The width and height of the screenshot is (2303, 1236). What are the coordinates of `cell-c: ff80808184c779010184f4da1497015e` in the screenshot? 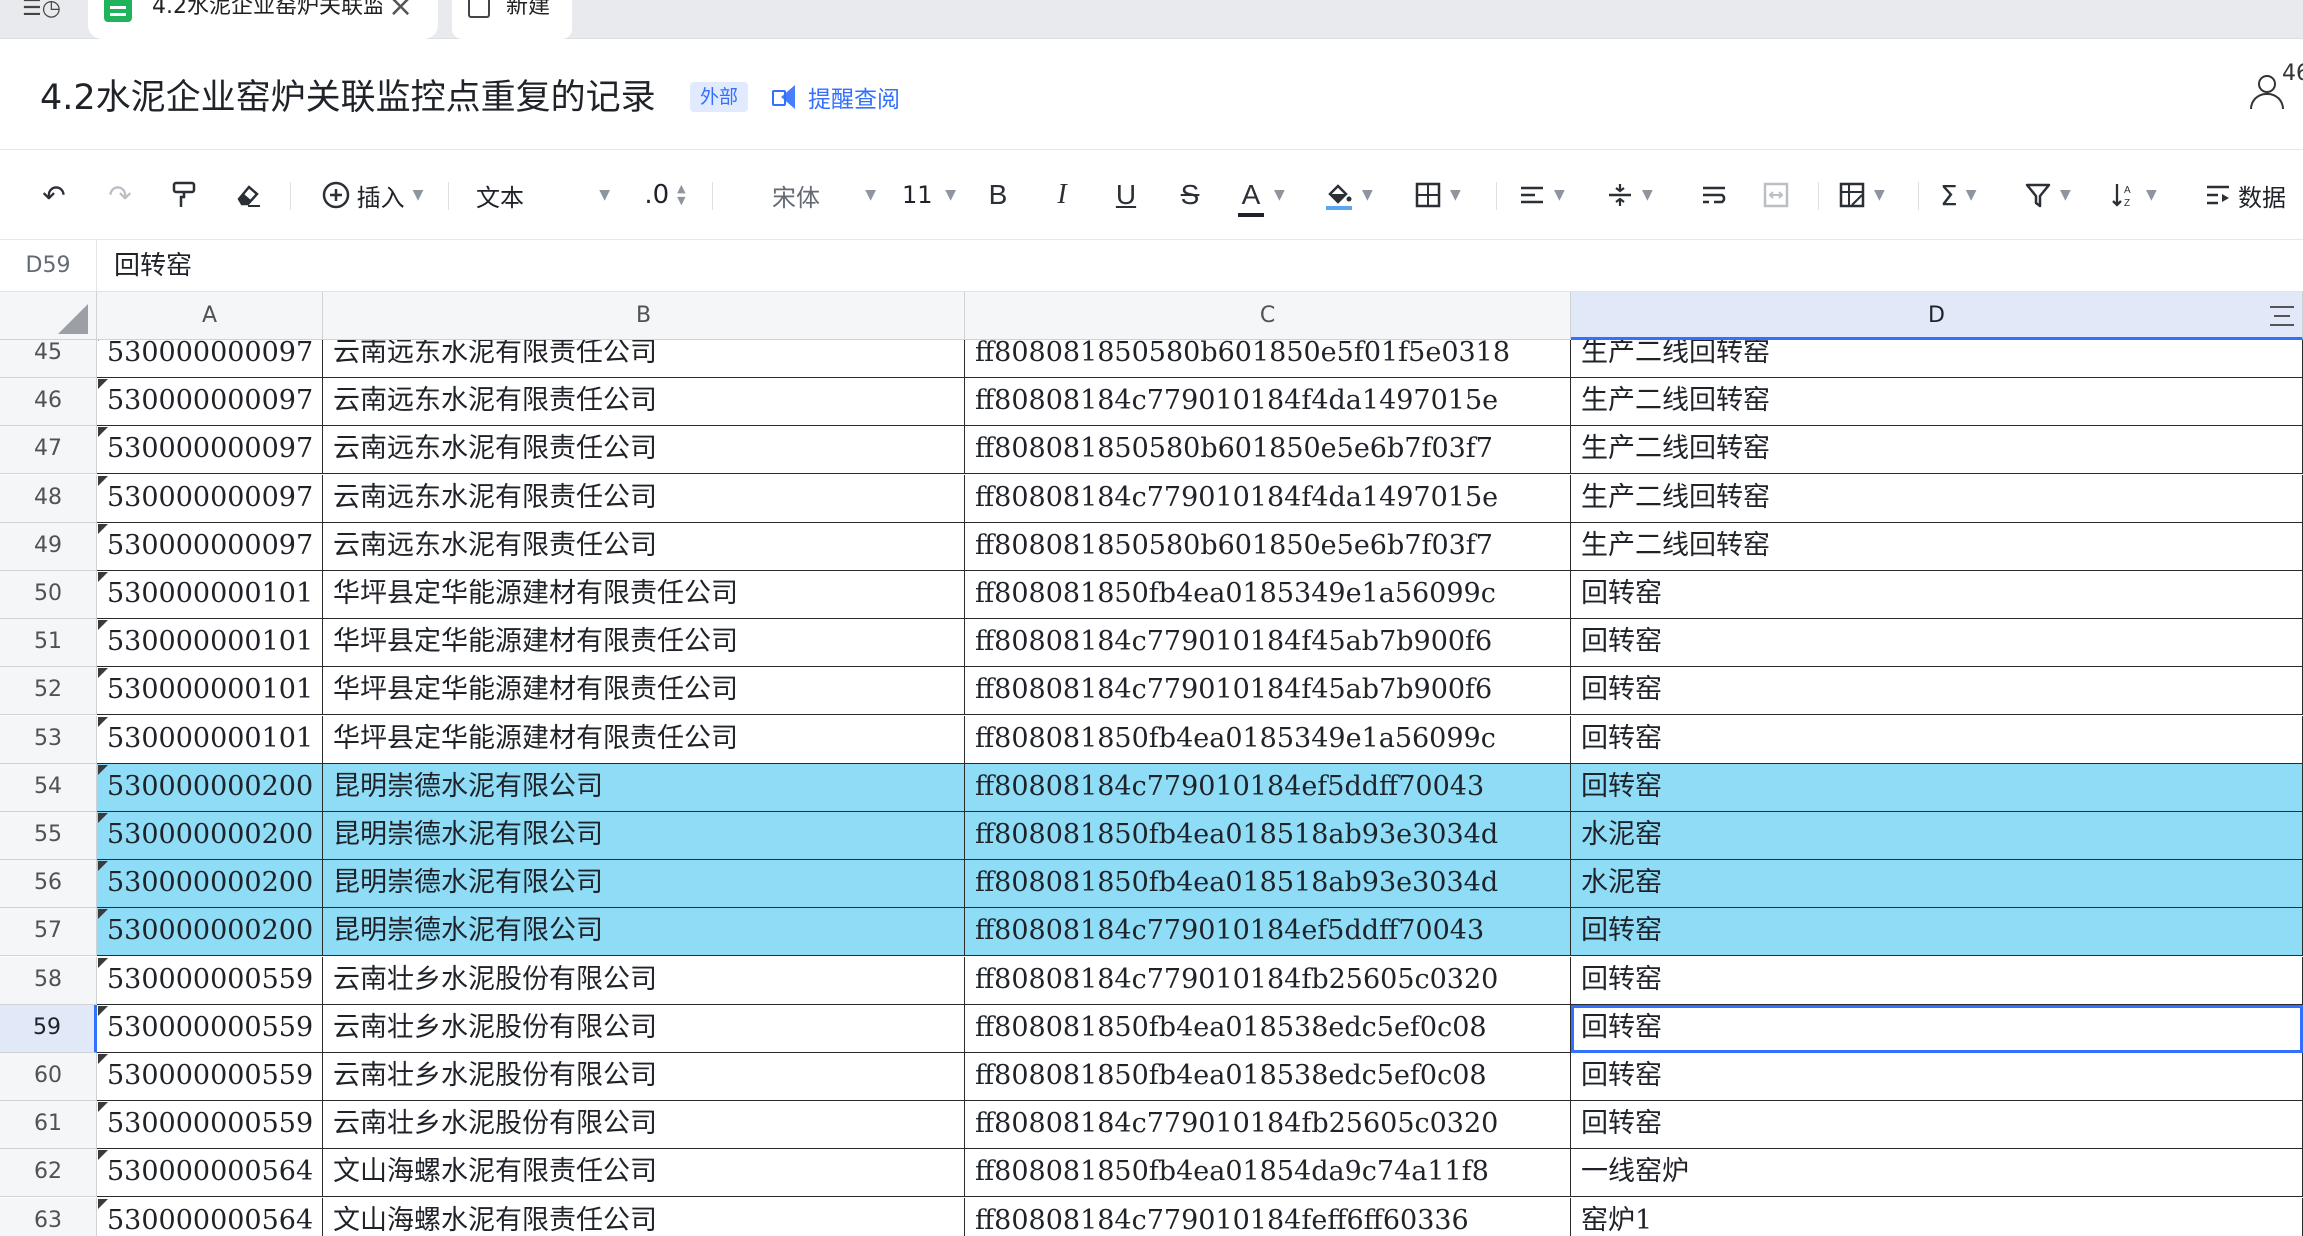 It's located at (1268, 498).